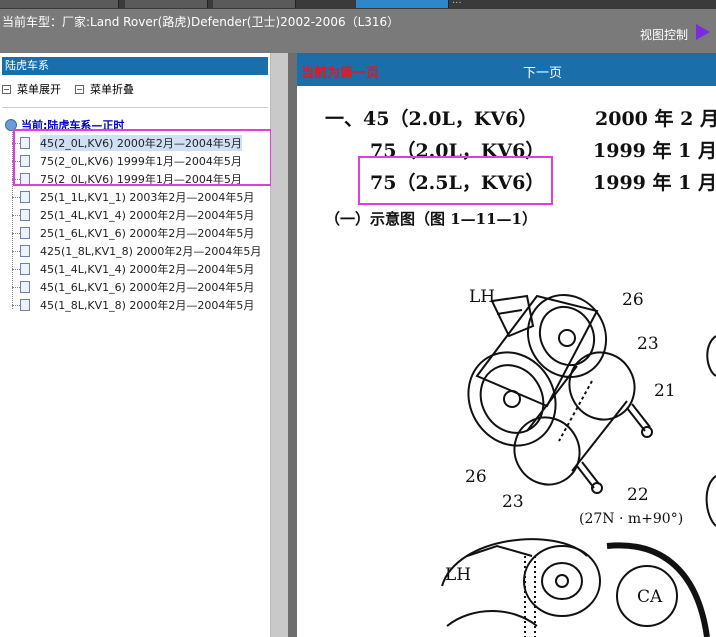 Image resolution: width=716 pixels, height=637 pixels. What do you see at coordinates (151, 251) in the screenshot?
I see `tree-item-label: 425(1_8L,KV1_8) 2000年2月—2004年5月` at bounding box center [151, 251].